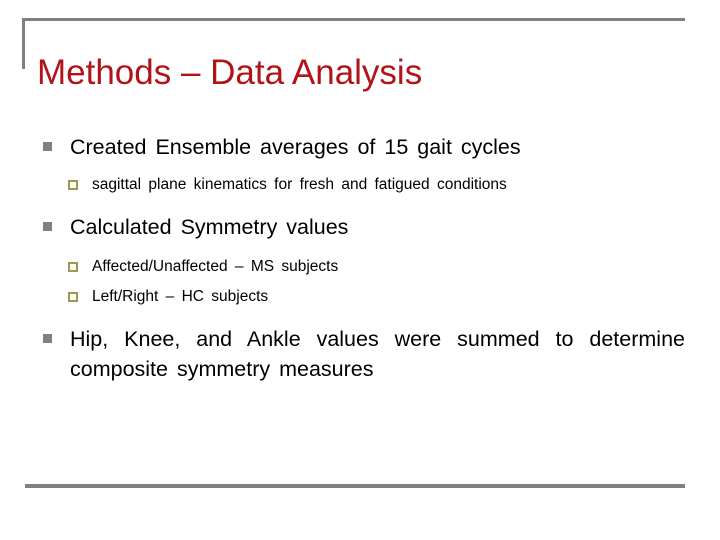  Describe the element at coordinates (360, 297) in the screenshot. I see `sub-bullet-item-left-right: Left/Right – HC subjects` at that location.